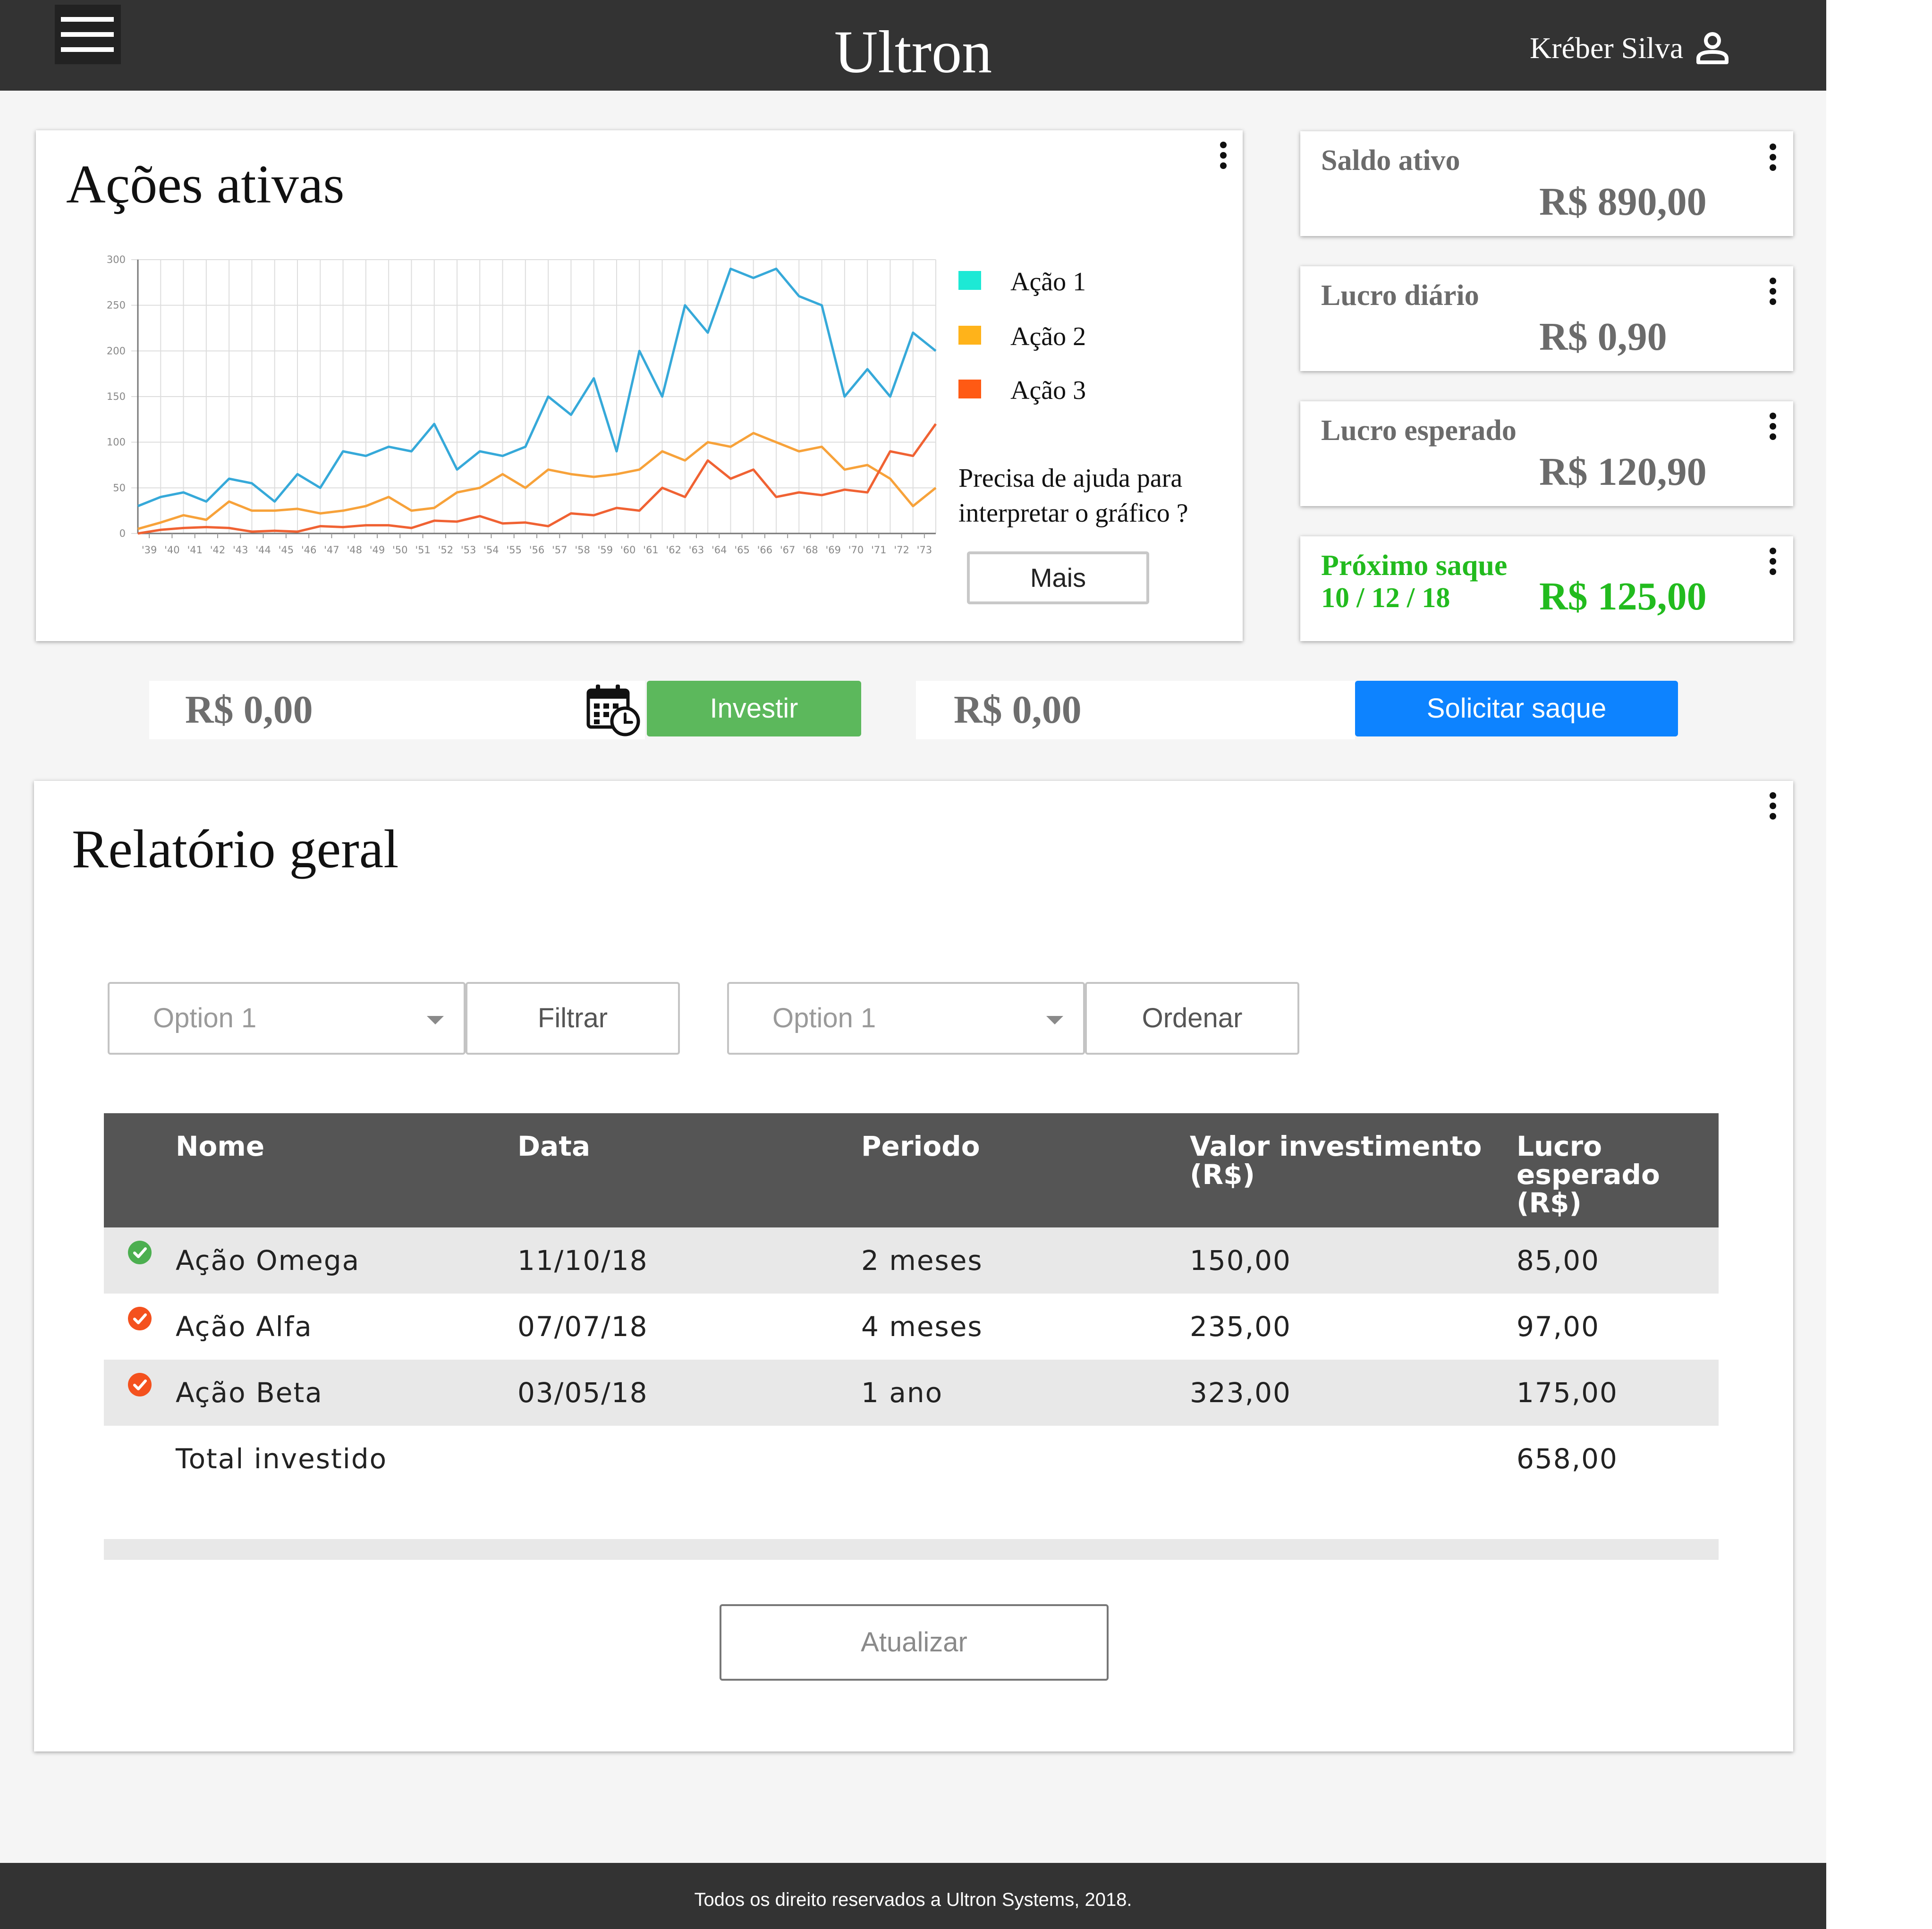  Describe the element at coordinates (354, 550) in the screenshot. I see `x-tick-label: '48` at that location.